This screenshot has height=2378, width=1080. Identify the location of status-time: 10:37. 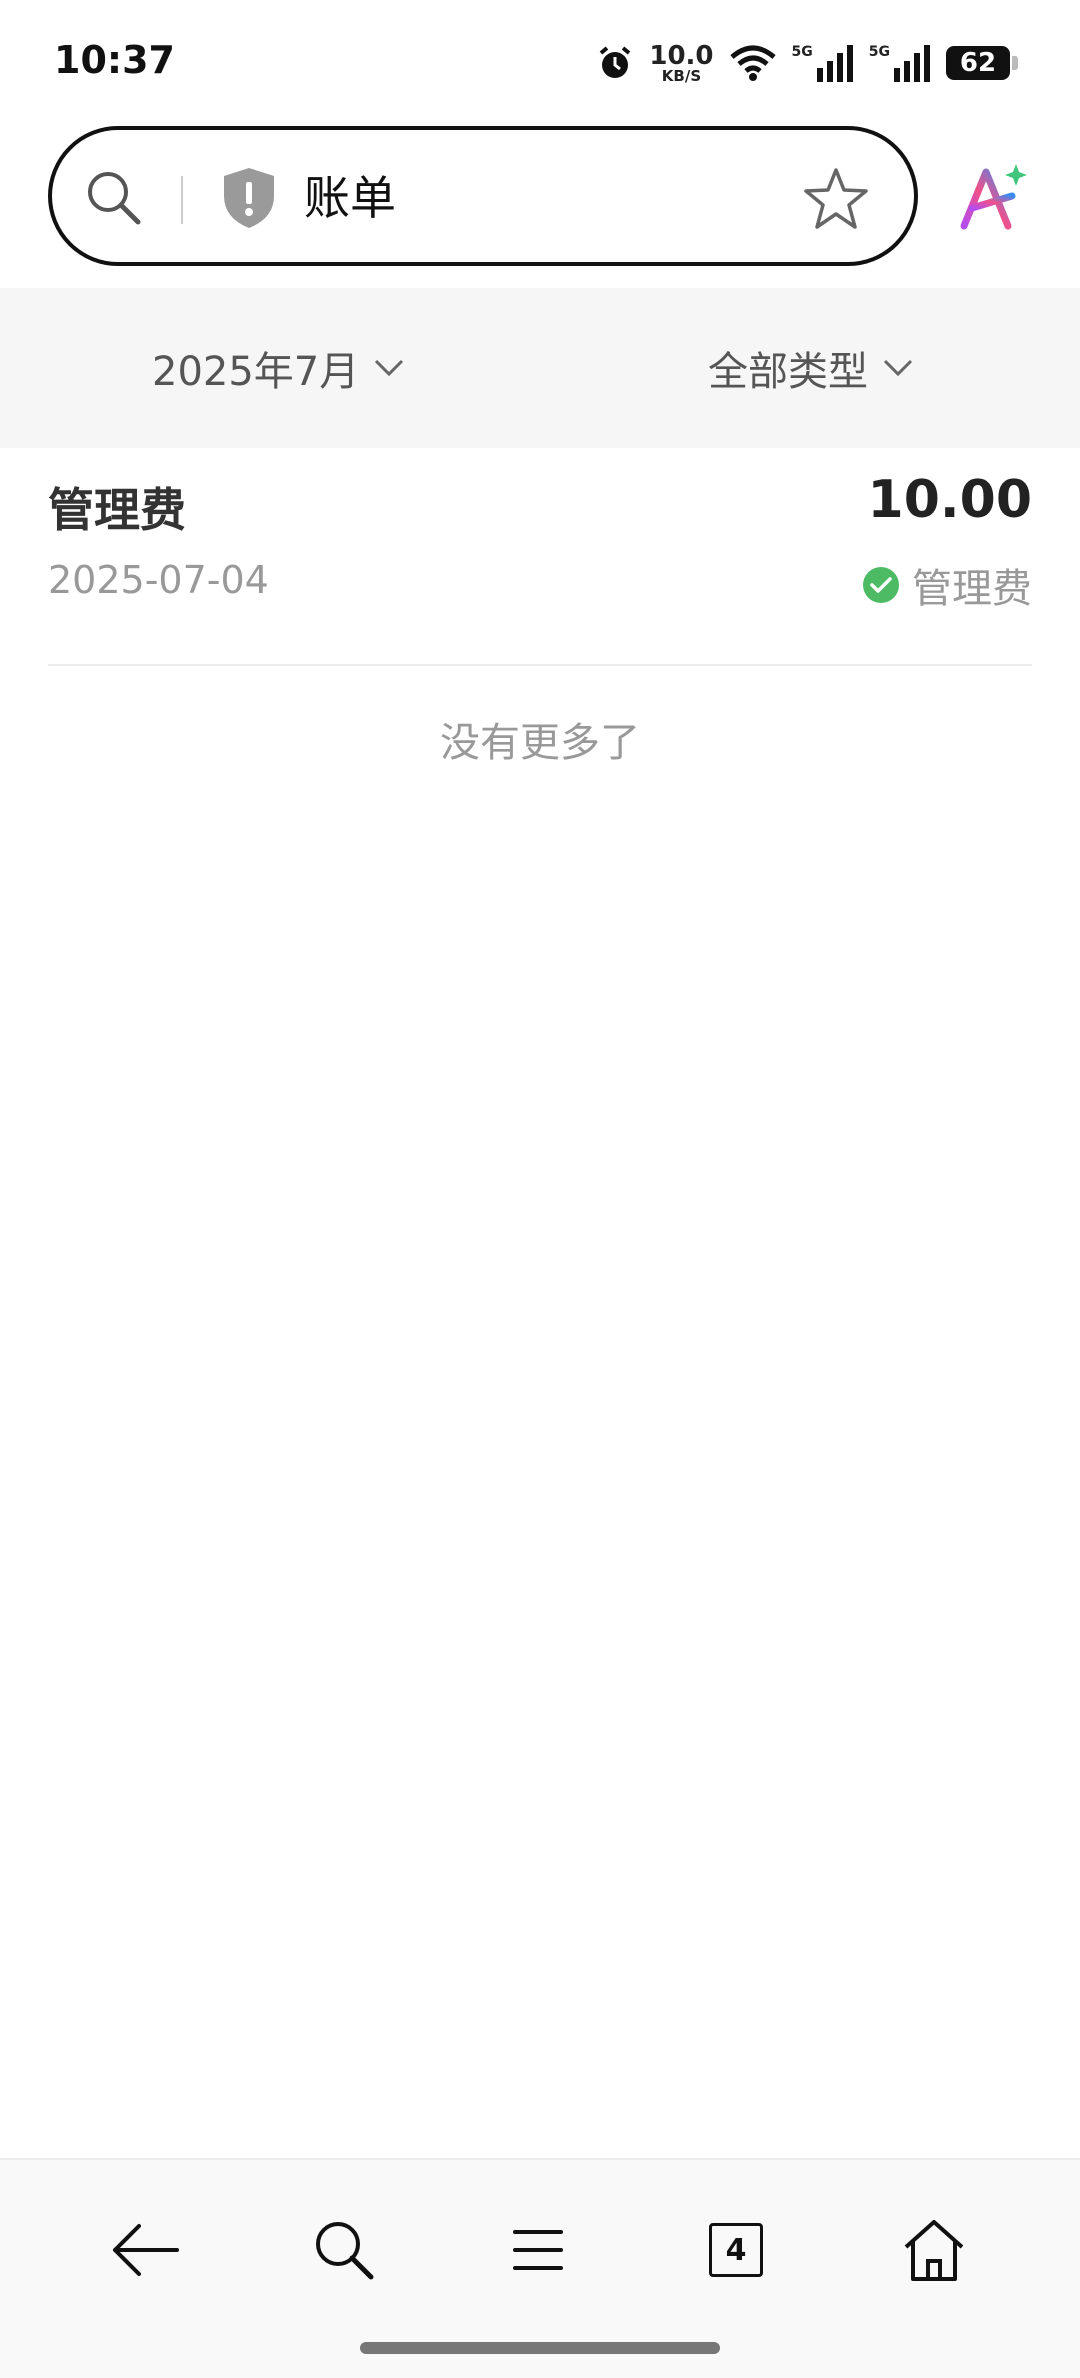
(114, 60).